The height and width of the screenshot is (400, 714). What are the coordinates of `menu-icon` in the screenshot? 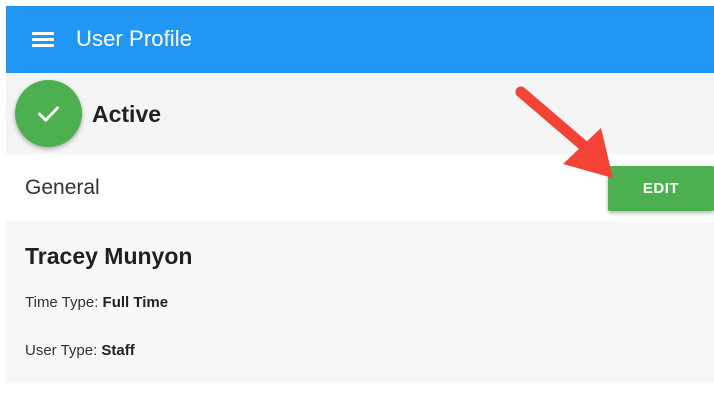 It's located at (44, 40).